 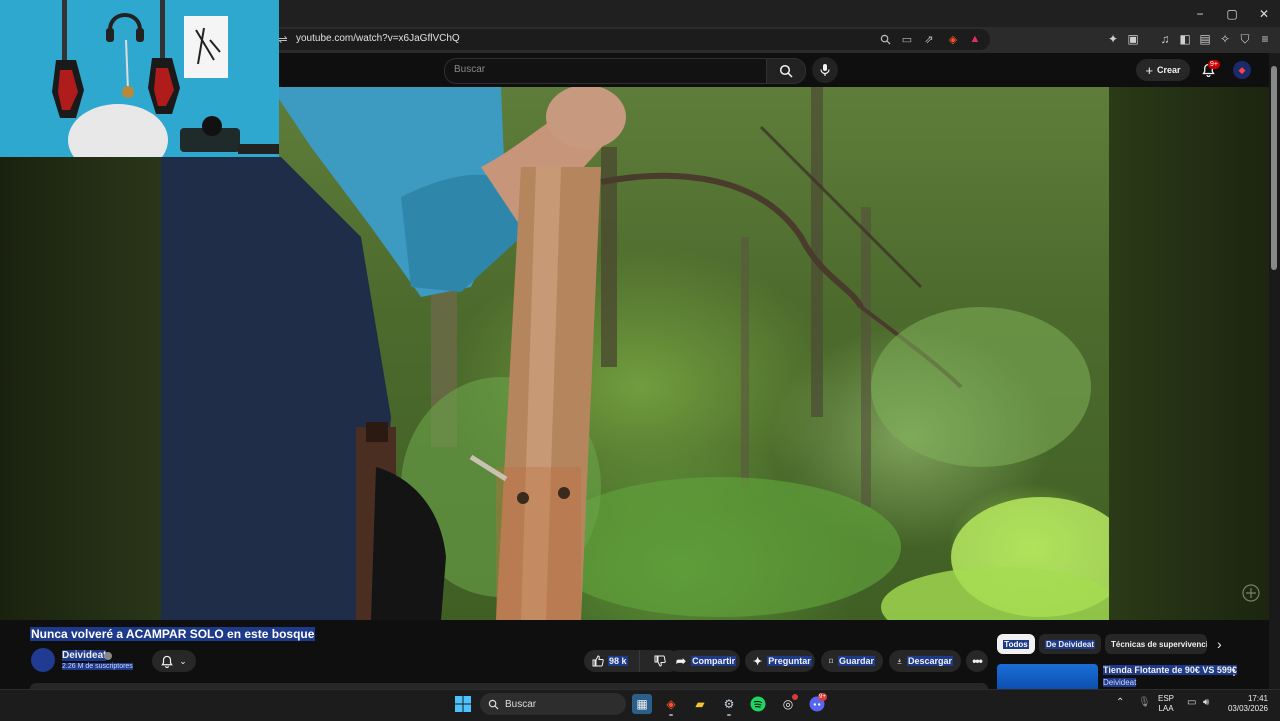 I want to click on cast-icon: ▭, so click(x=907, y=39).